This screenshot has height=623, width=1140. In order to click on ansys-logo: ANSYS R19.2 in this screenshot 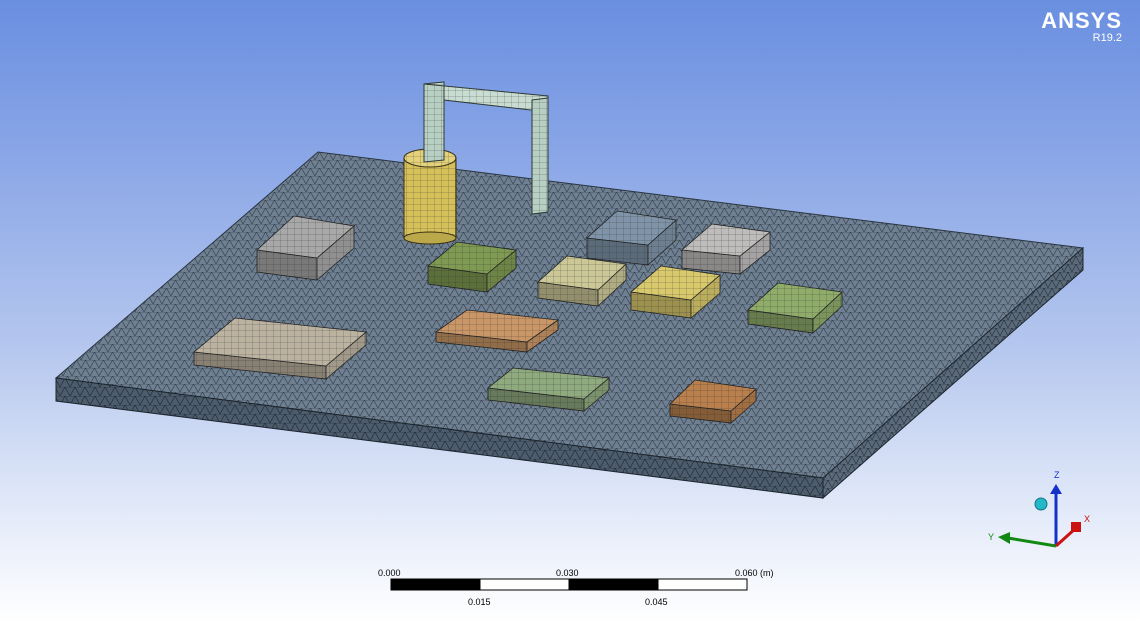, I will do `click(1080, 27)`.